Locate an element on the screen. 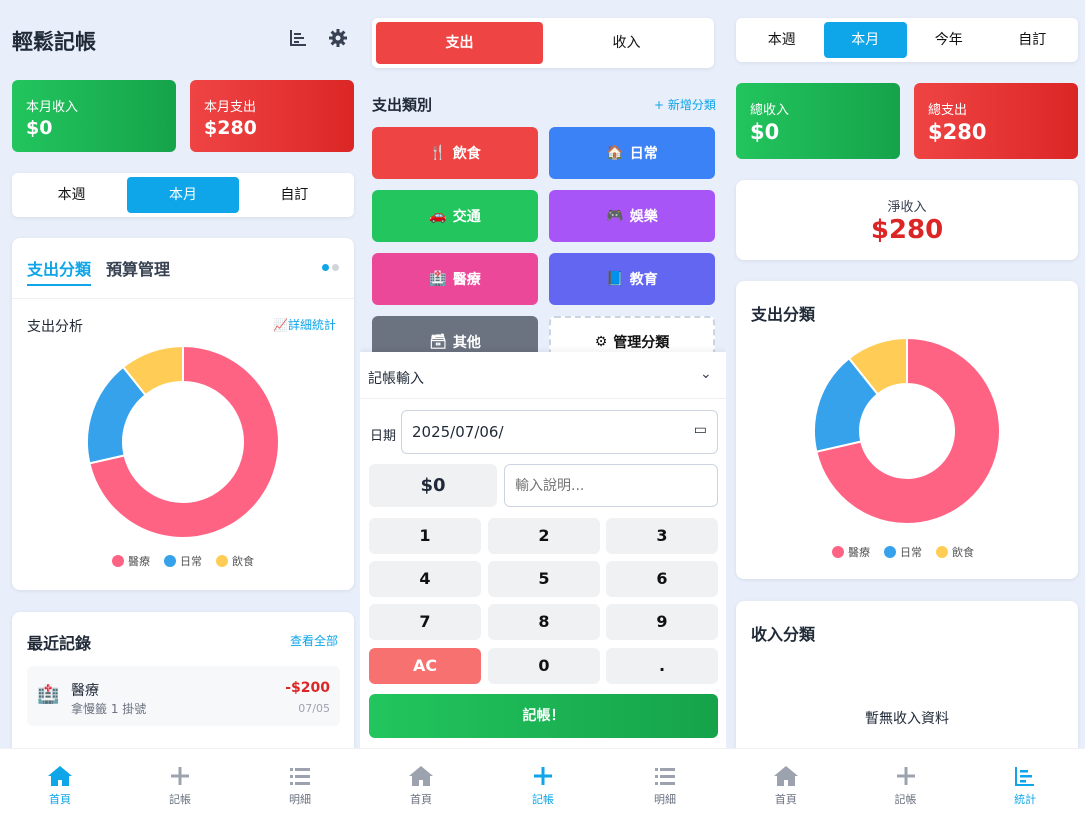 The width and height of the screenshot is (1085, 814). divider is located at coordinates (183, 298).